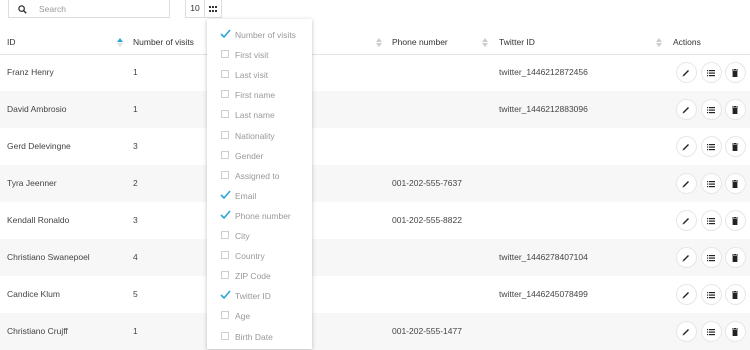 The image size is (750, 350). Describe the element at coordinates (375, 294) in the screenshot. I see `table-row: Candice Klum 5 twitter_1446245078499` at that location.